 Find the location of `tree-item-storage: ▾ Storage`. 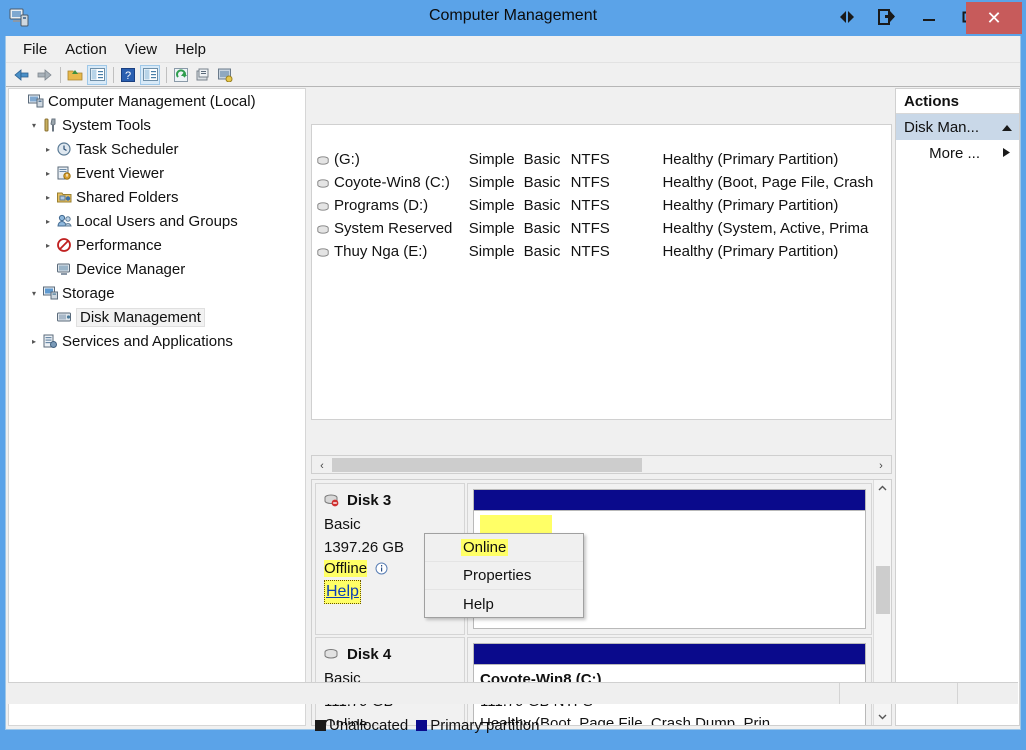

tree-item-storage: ▾ Storage is located at coordinates (157, 293).